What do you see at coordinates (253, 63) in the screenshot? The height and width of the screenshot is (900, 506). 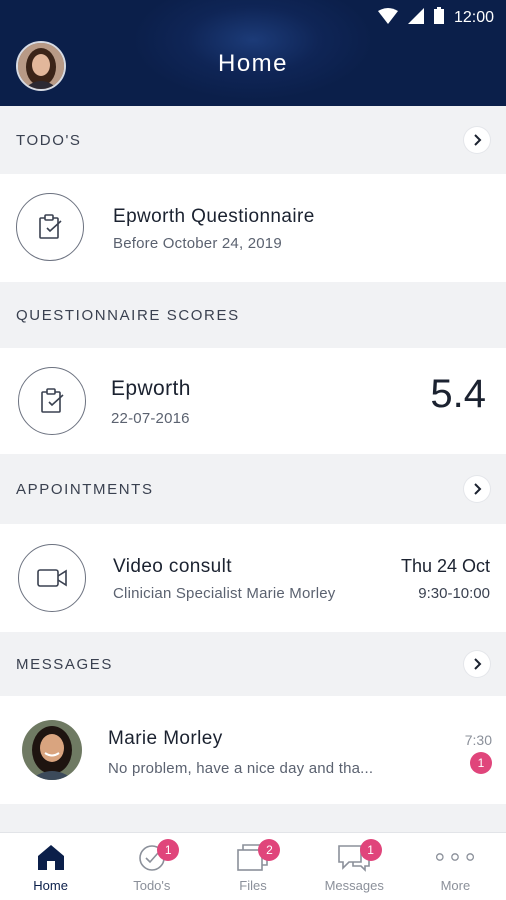 I see `page-title: Home` at bounding box center [253, 63].